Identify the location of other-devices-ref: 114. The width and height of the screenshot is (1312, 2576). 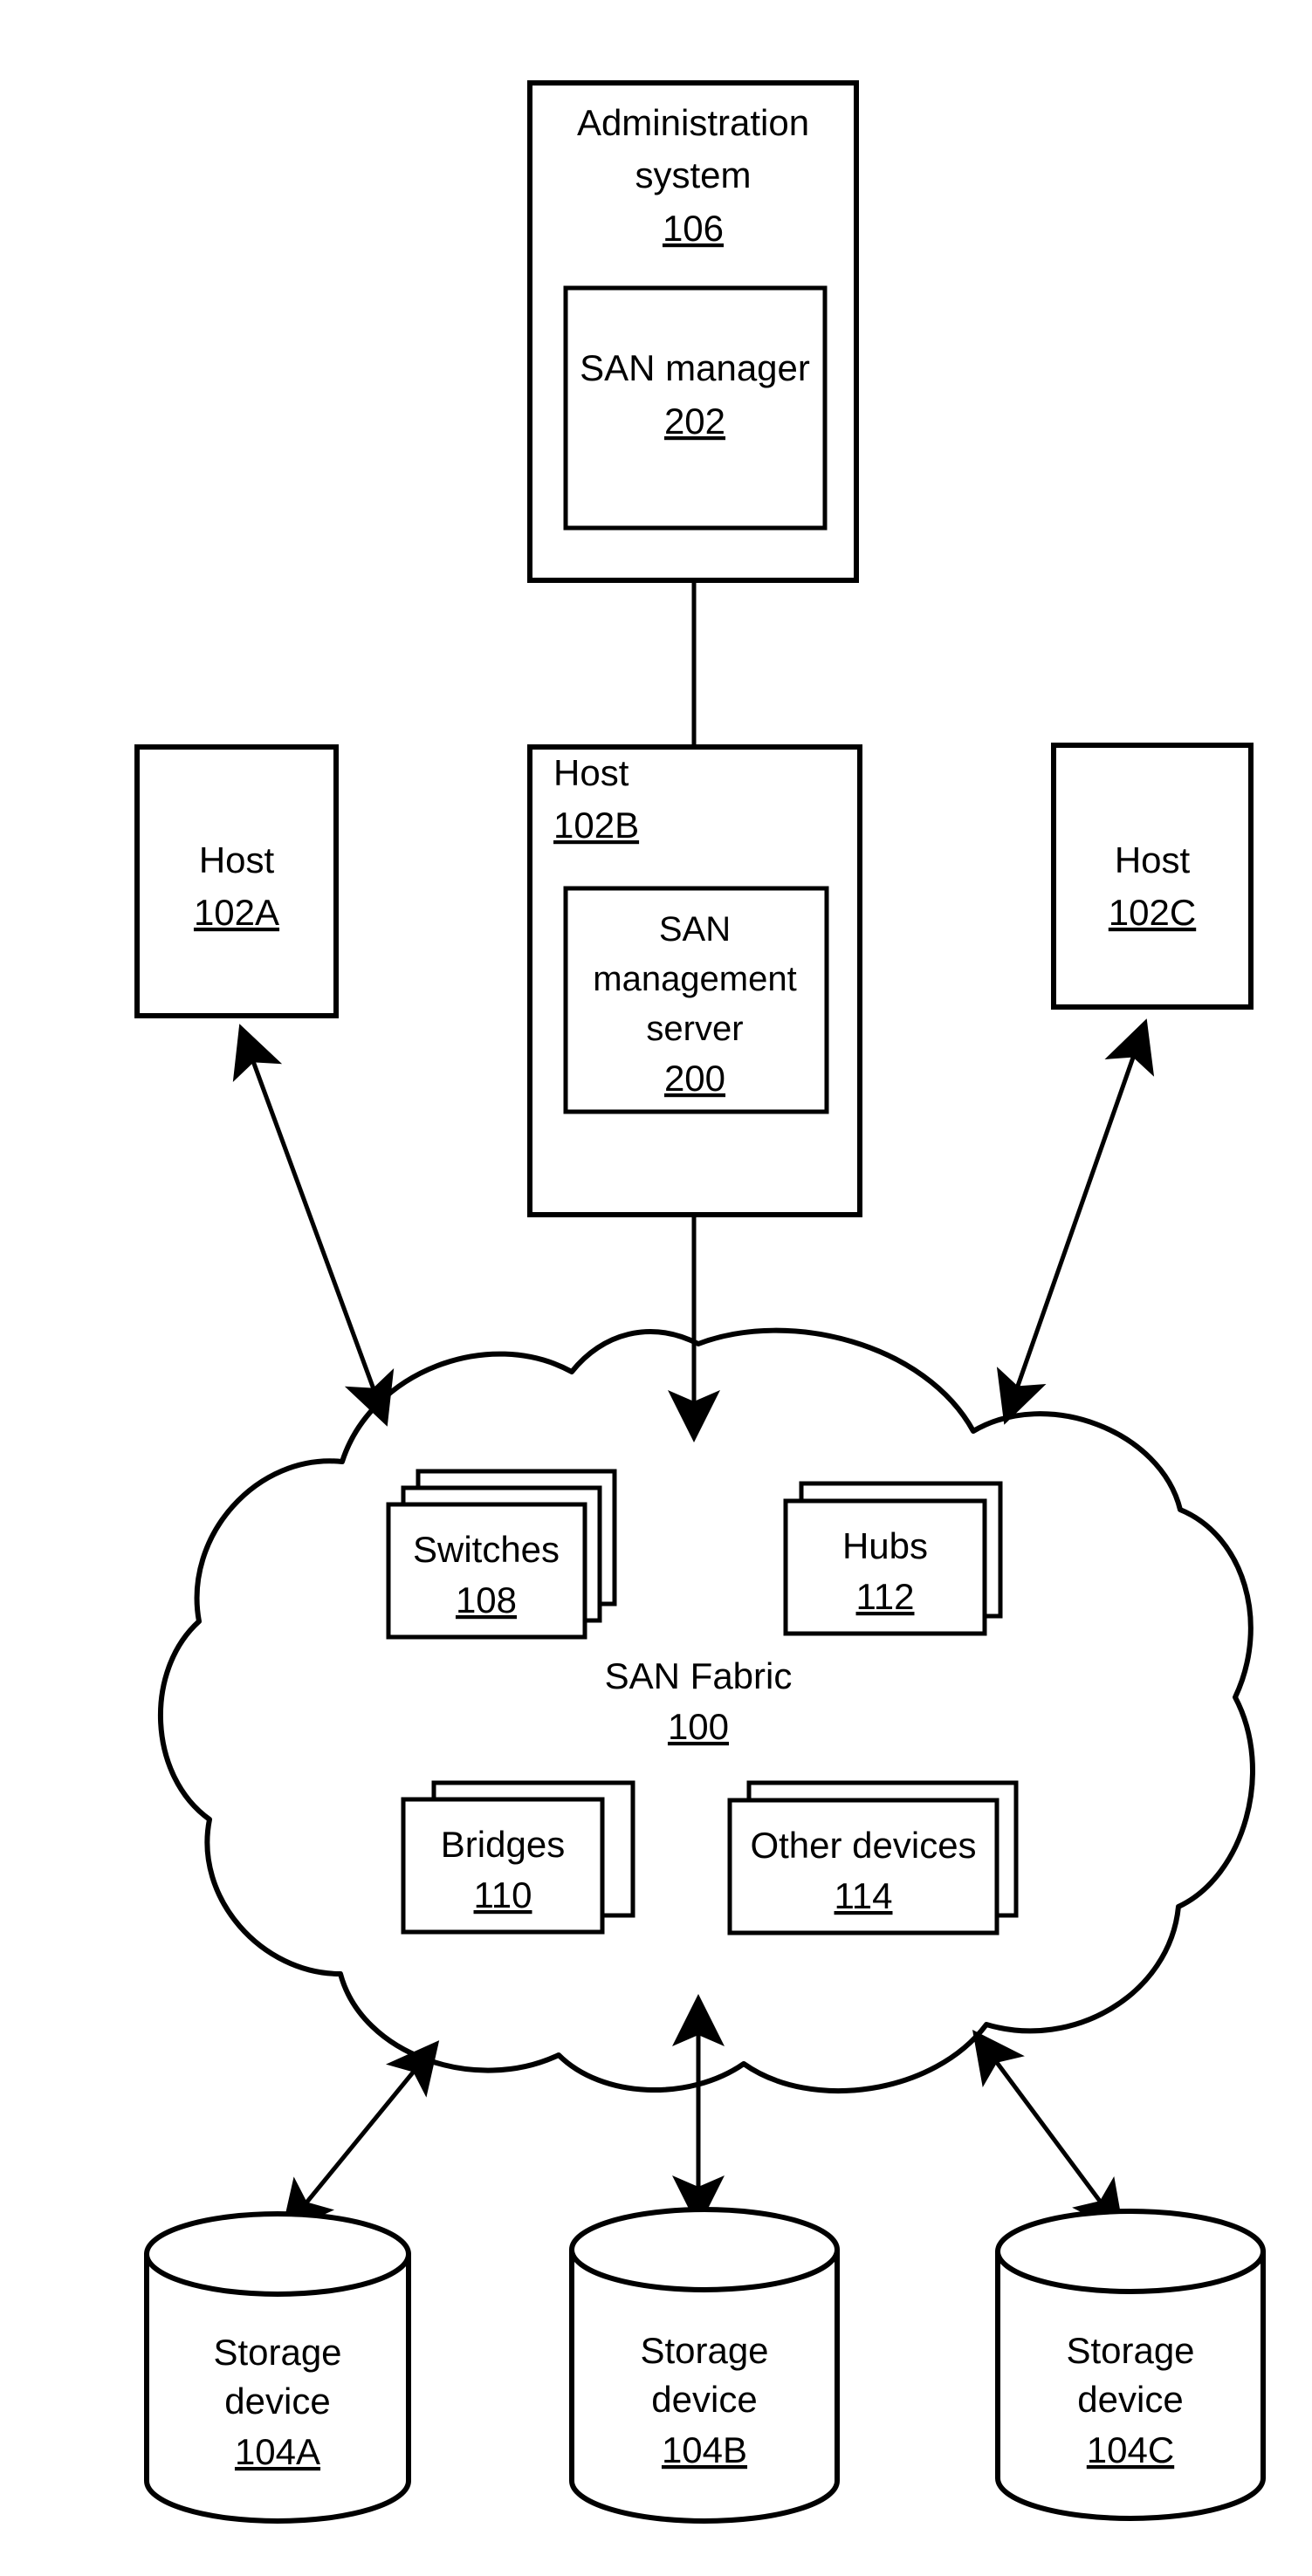
(864, 1896).